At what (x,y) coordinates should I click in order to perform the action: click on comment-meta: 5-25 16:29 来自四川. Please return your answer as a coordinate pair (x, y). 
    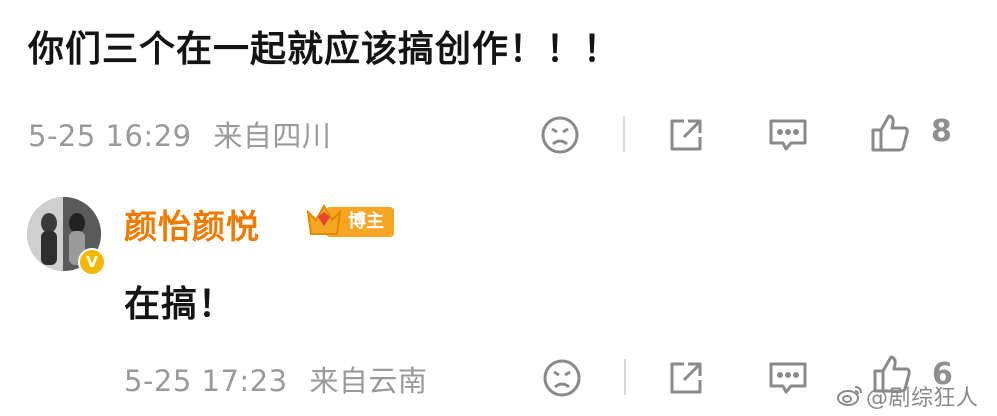
    Looking at the image, I should click on (179, 134).